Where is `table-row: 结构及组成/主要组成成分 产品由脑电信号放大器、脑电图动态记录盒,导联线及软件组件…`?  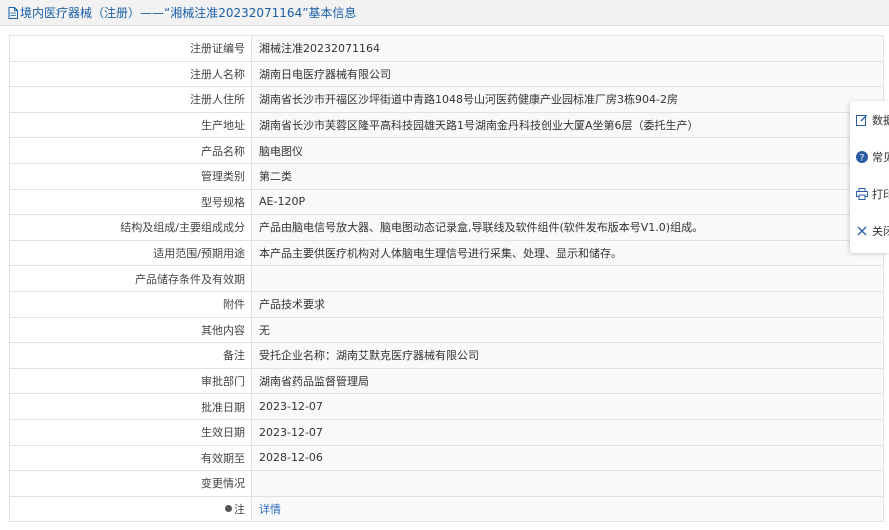 table-row: 结构及组成/主要组成成分 产品由脑电信号放大器、脑电图动态记录盒,导联线及软件组件… is located at coordinates (446, 227).